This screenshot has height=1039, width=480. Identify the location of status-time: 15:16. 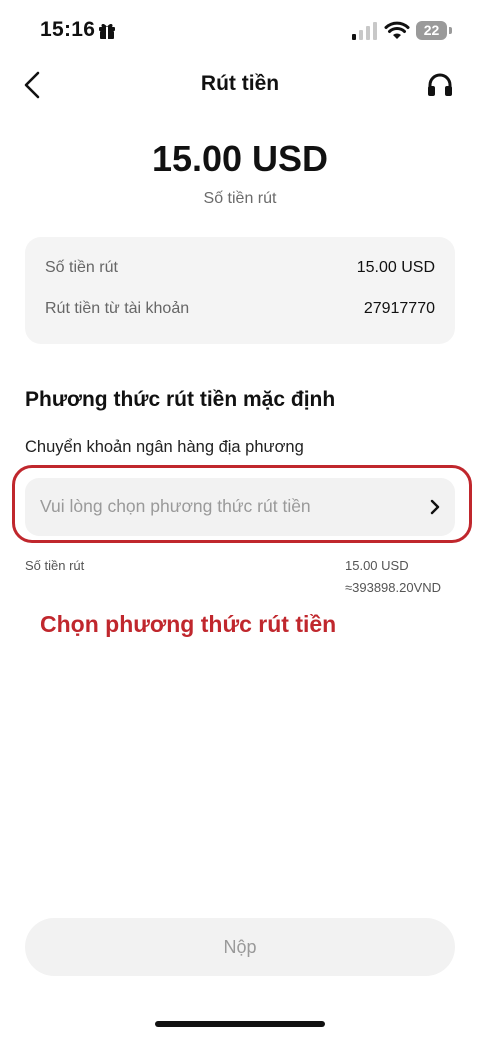
(68, 29).